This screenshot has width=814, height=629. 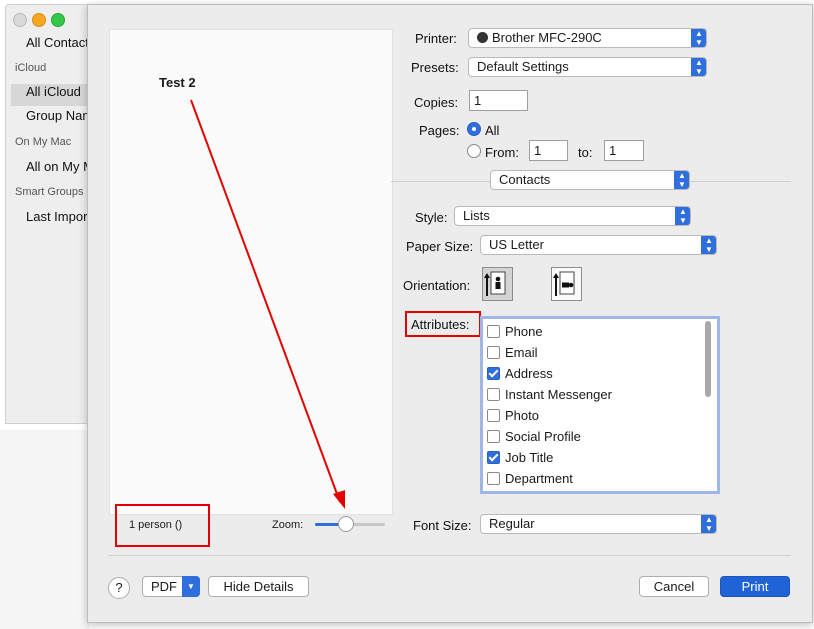 I want to click on attribute-row: Job Title, so click(x=520, y=457).